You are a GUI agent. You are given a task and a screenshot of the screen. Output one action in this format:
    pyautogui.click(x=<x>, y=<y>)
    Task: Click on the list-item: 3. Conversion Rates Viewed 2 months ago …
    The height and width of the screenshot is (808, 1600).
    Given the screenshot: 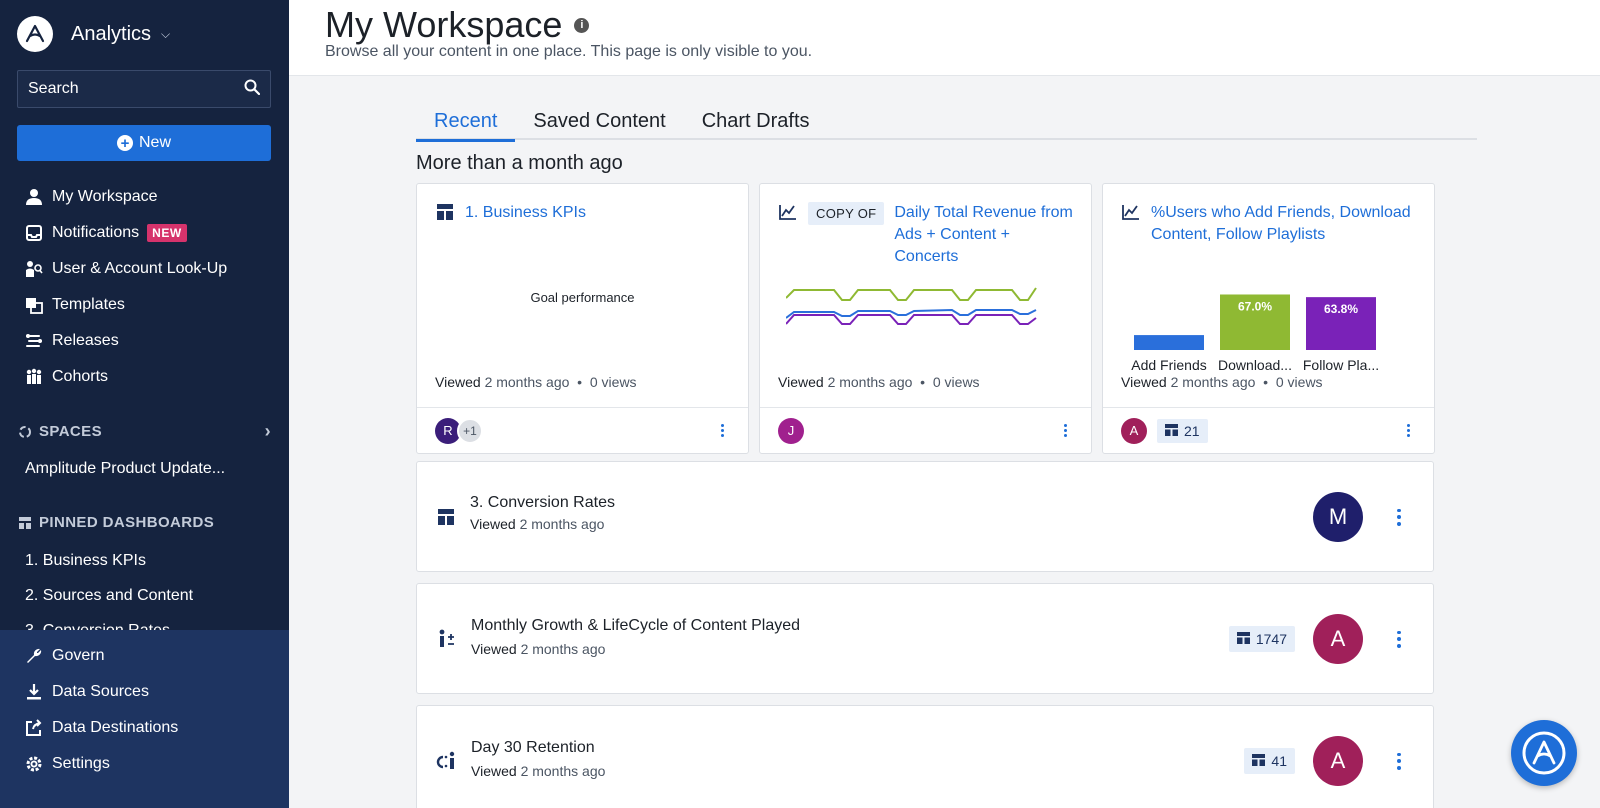 What is the action you would take?
    pyautogui.click(x=925, y=516)
    